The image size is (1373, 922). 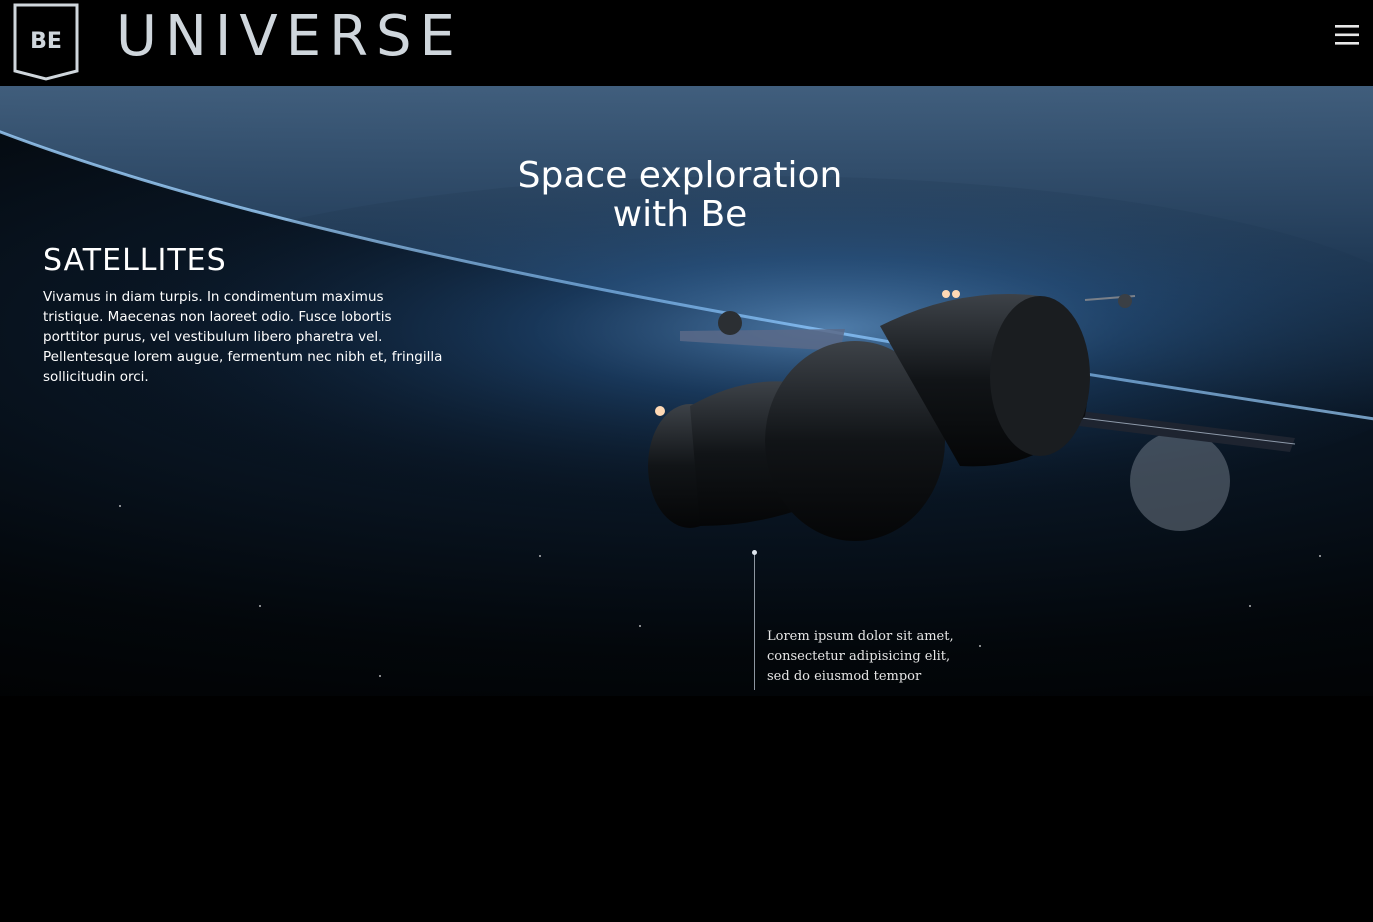 I want to click on hero-title: Space exploration with Be, so click(x=680, y=195).